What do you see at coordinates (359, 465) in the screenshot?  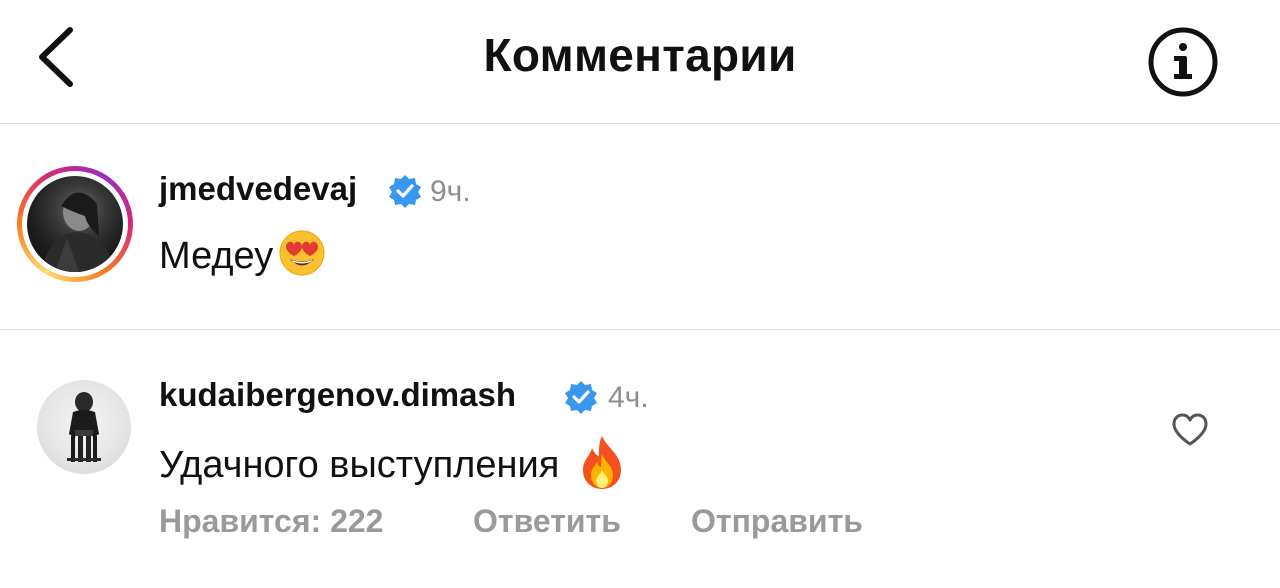 I see `comment-text-body: Удачного выступления` at bounding box center [359, 465].